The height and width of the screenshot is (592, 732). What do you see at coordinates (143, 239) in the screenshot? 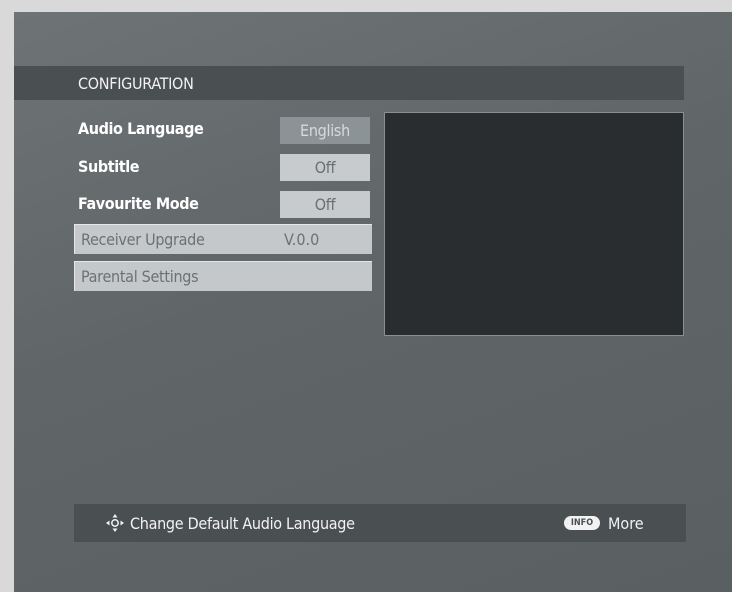
I see `receiver-upgrade-label: Receiver Upgrade` at bounding box center [143, 239].